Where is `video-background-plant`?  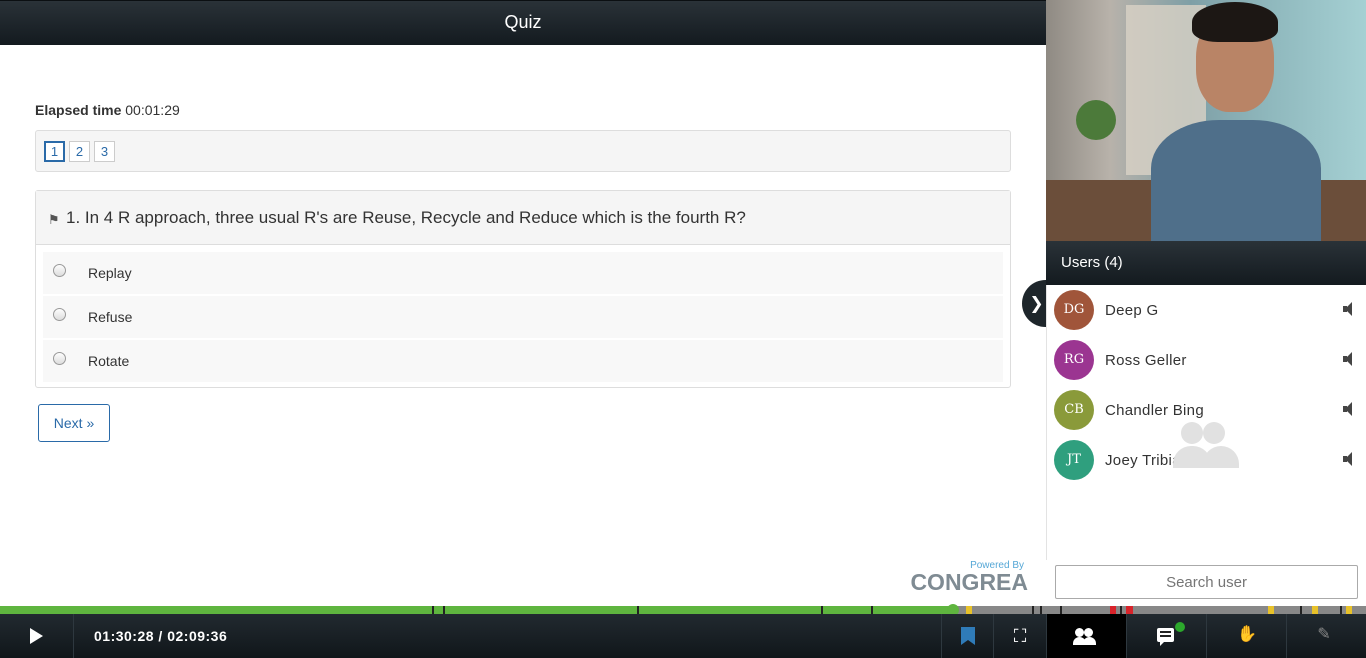
video-background-plant is located at coordinates (1096, 120).